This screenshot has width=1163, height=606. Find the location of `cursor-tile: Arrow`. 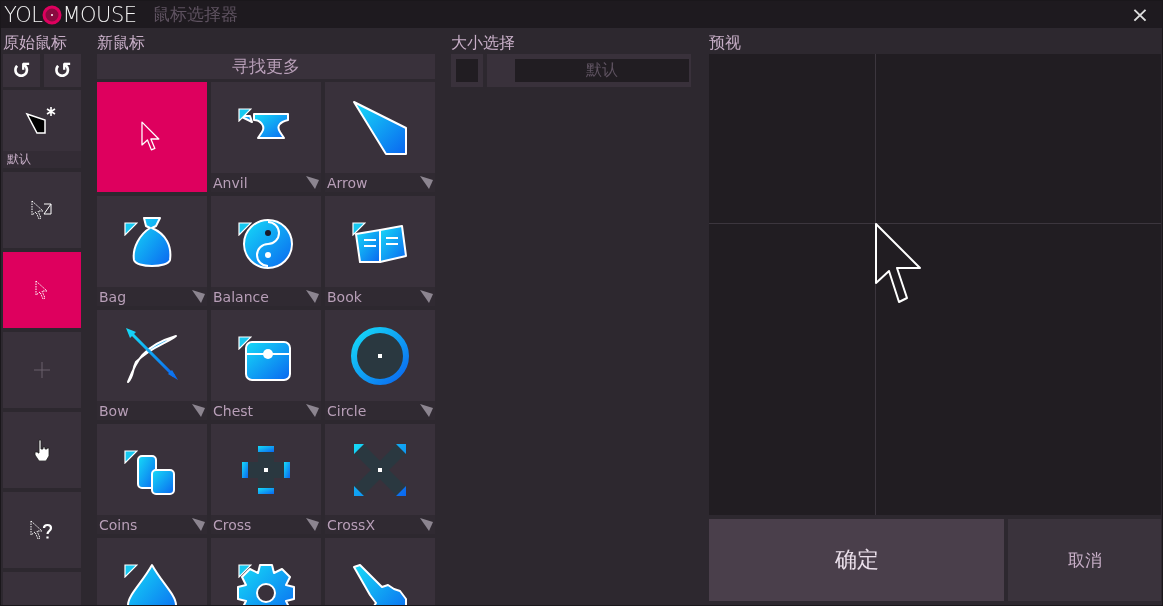

cursor-tile: Arrow is located at coordinates (380, 137).